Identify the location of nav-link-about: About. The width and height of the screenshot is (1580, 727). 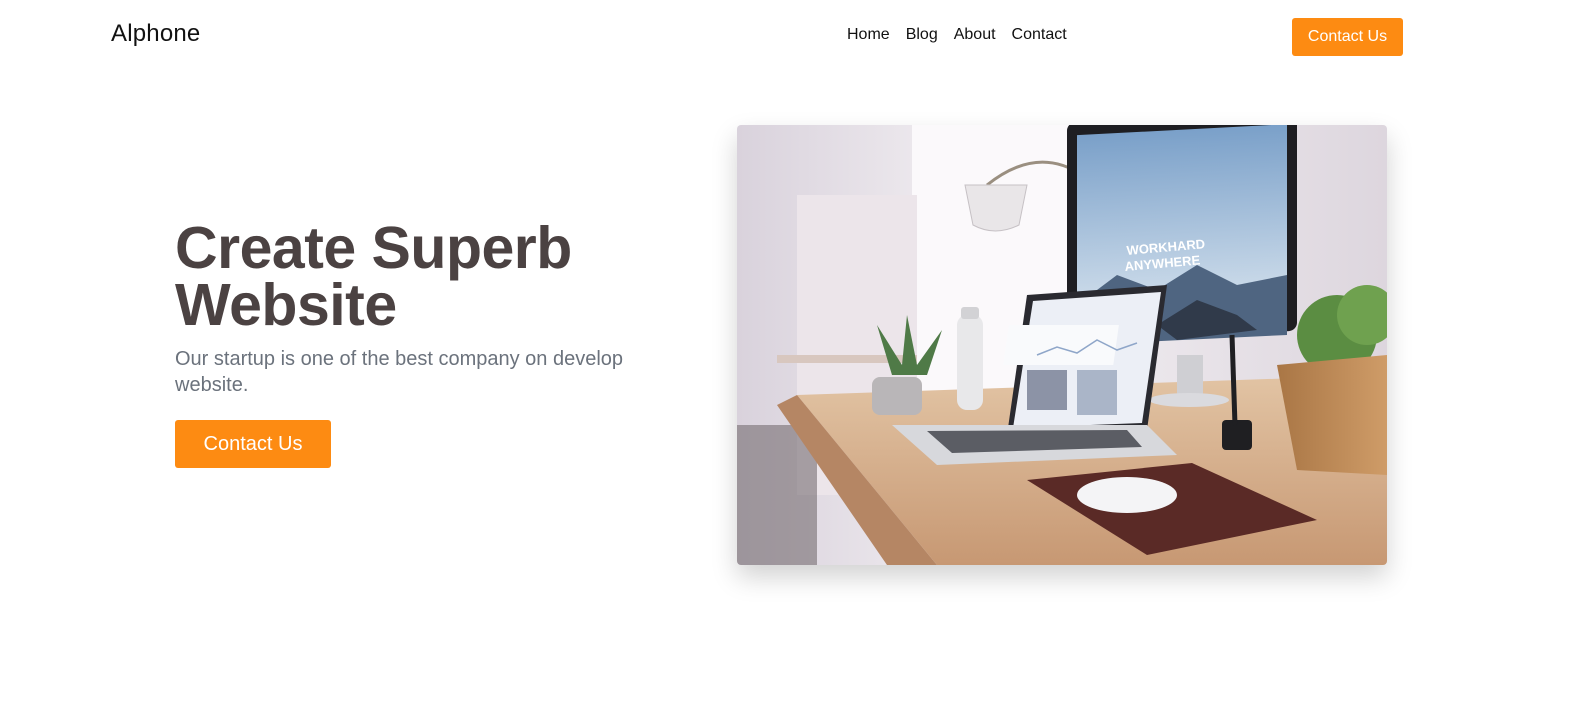
(975, 34).